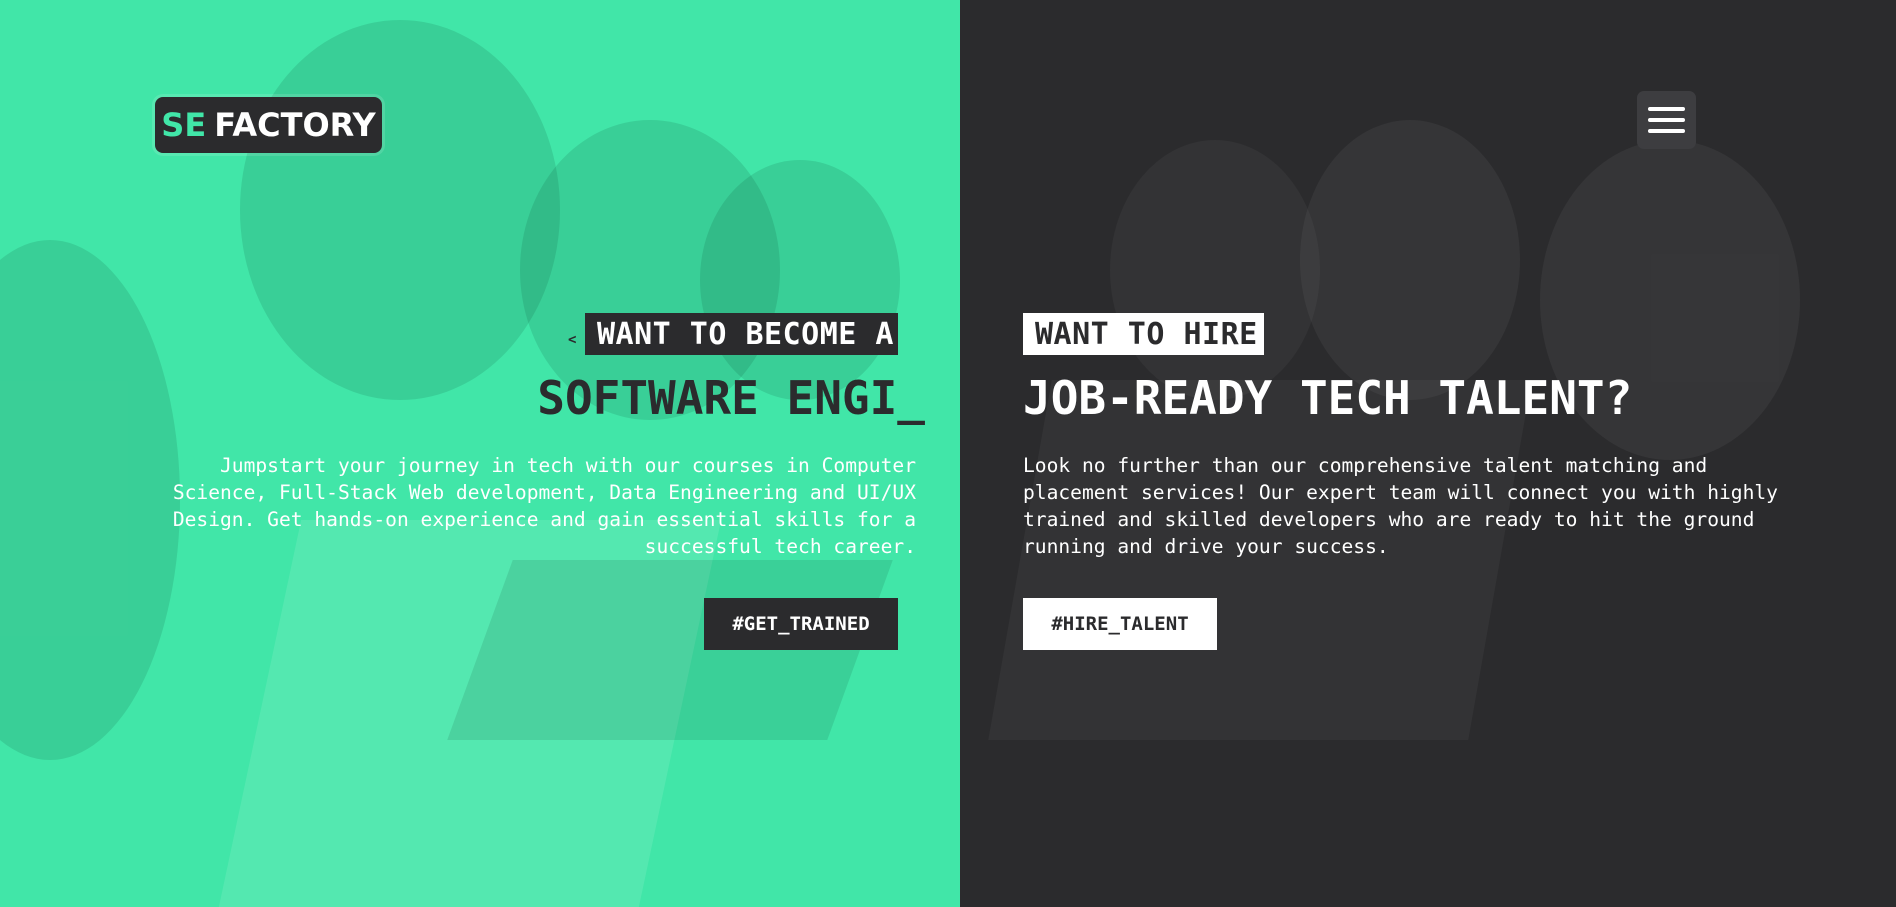 Image resolution: width=1896 pixels, height=907 pixels. What do you see at coordinates (295, 125) in the screenshot?
I see `logo-factory-text: FACTORY` at bounding box center [295, 125].